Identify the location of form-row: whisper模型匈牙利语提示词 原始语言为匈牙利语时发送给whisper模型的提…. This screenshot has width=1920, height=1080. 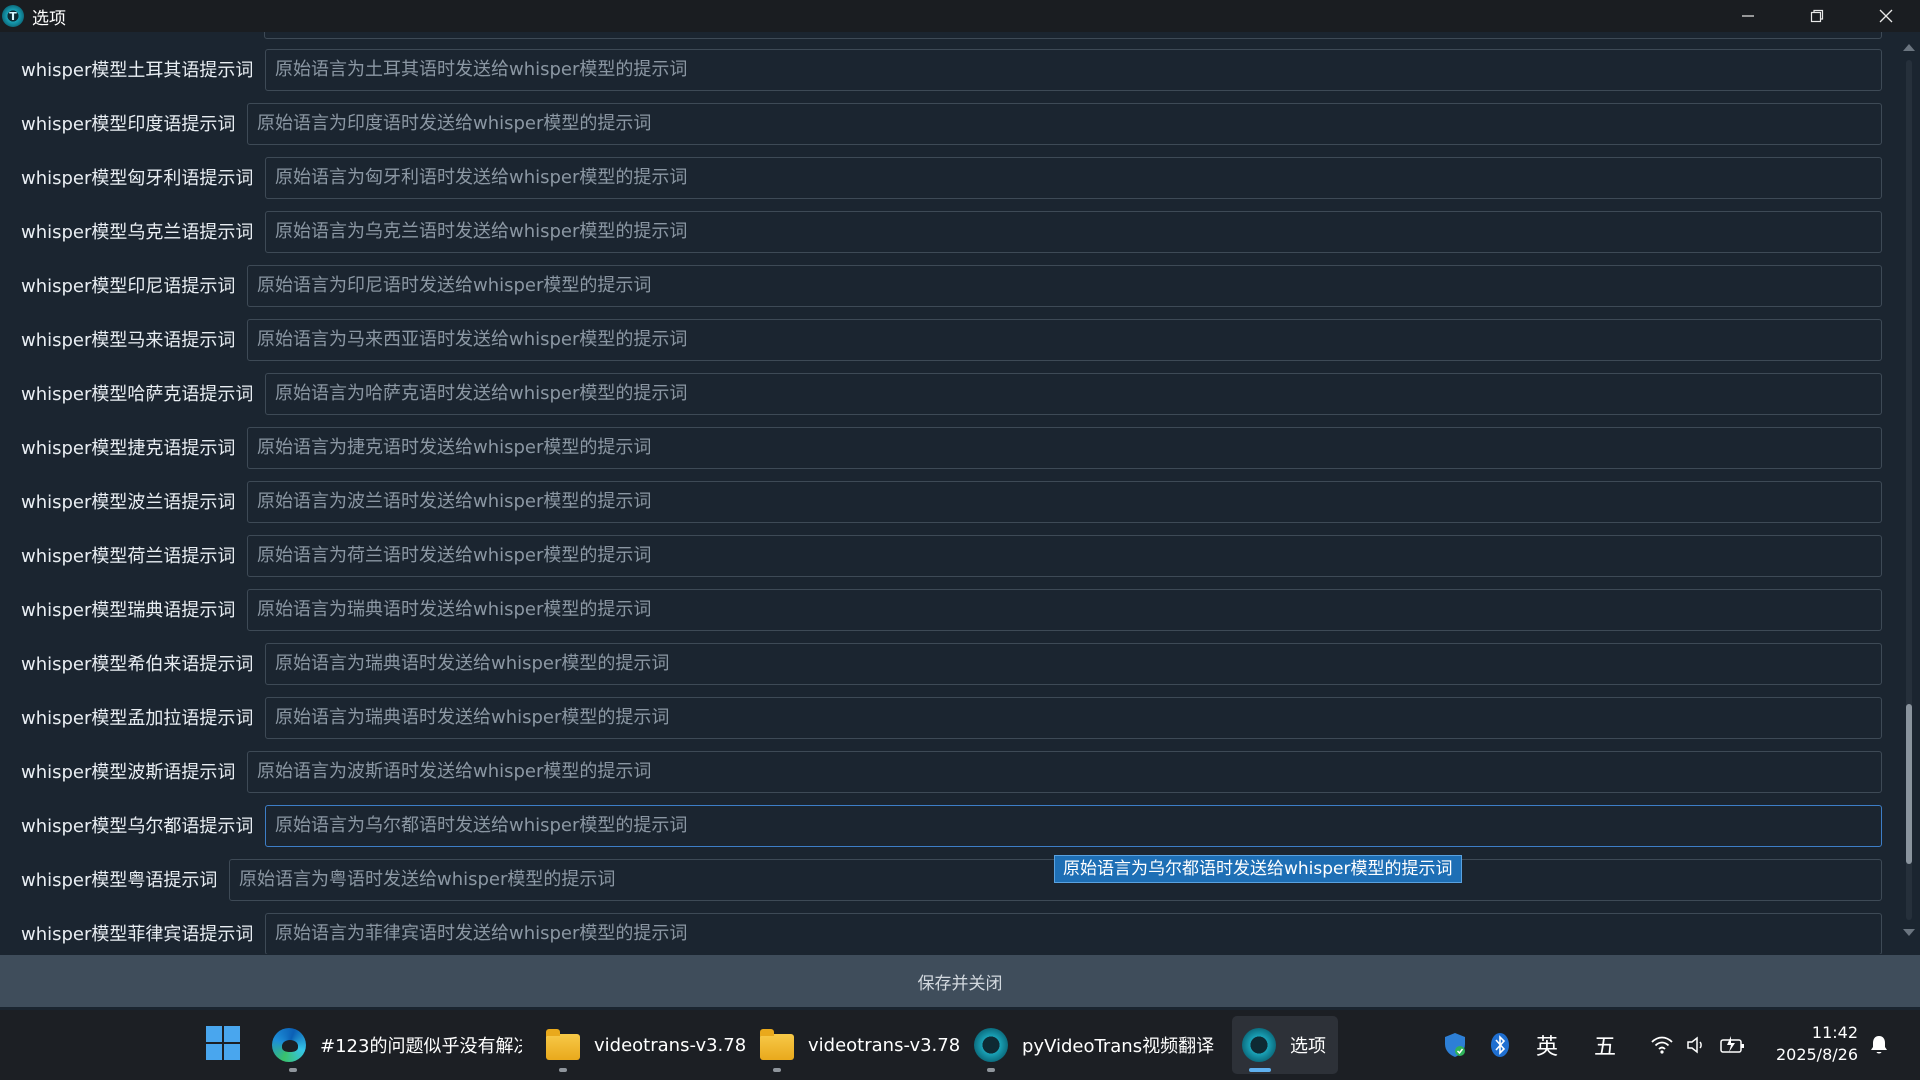
(942, 179).